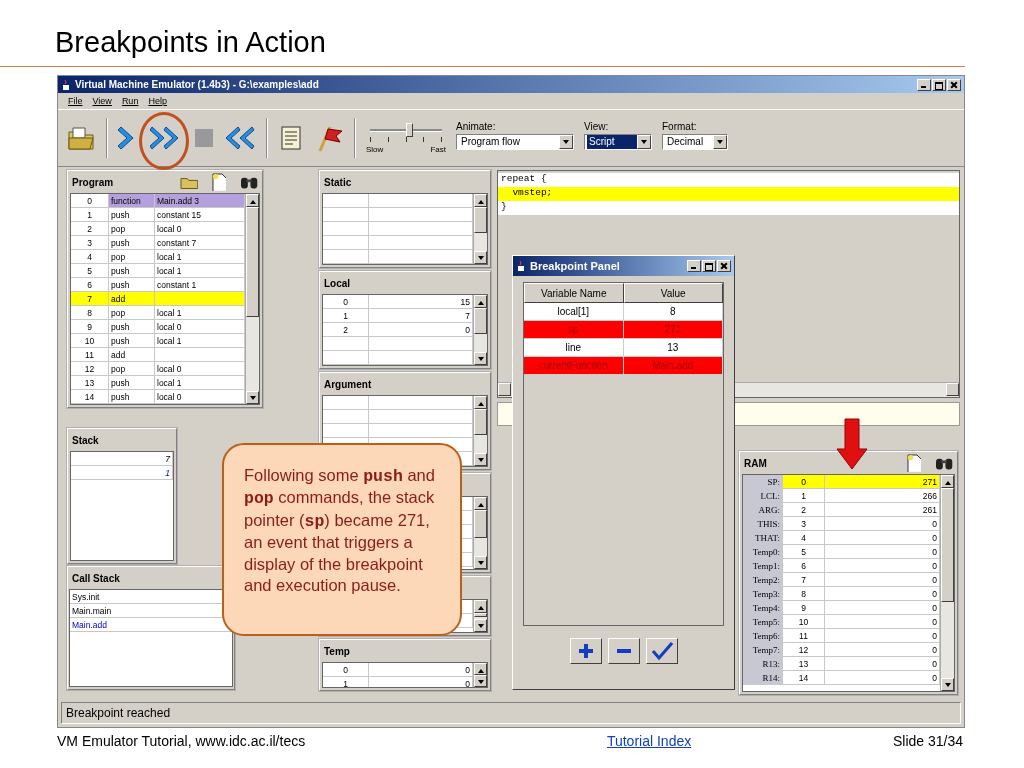 Image resolution: width=1024 pixels, height=768 pixels. What do you see at coordinates (695, 141) in the screenshot?
I see `dropdown: Decimal` at bounding box center [695, 141].